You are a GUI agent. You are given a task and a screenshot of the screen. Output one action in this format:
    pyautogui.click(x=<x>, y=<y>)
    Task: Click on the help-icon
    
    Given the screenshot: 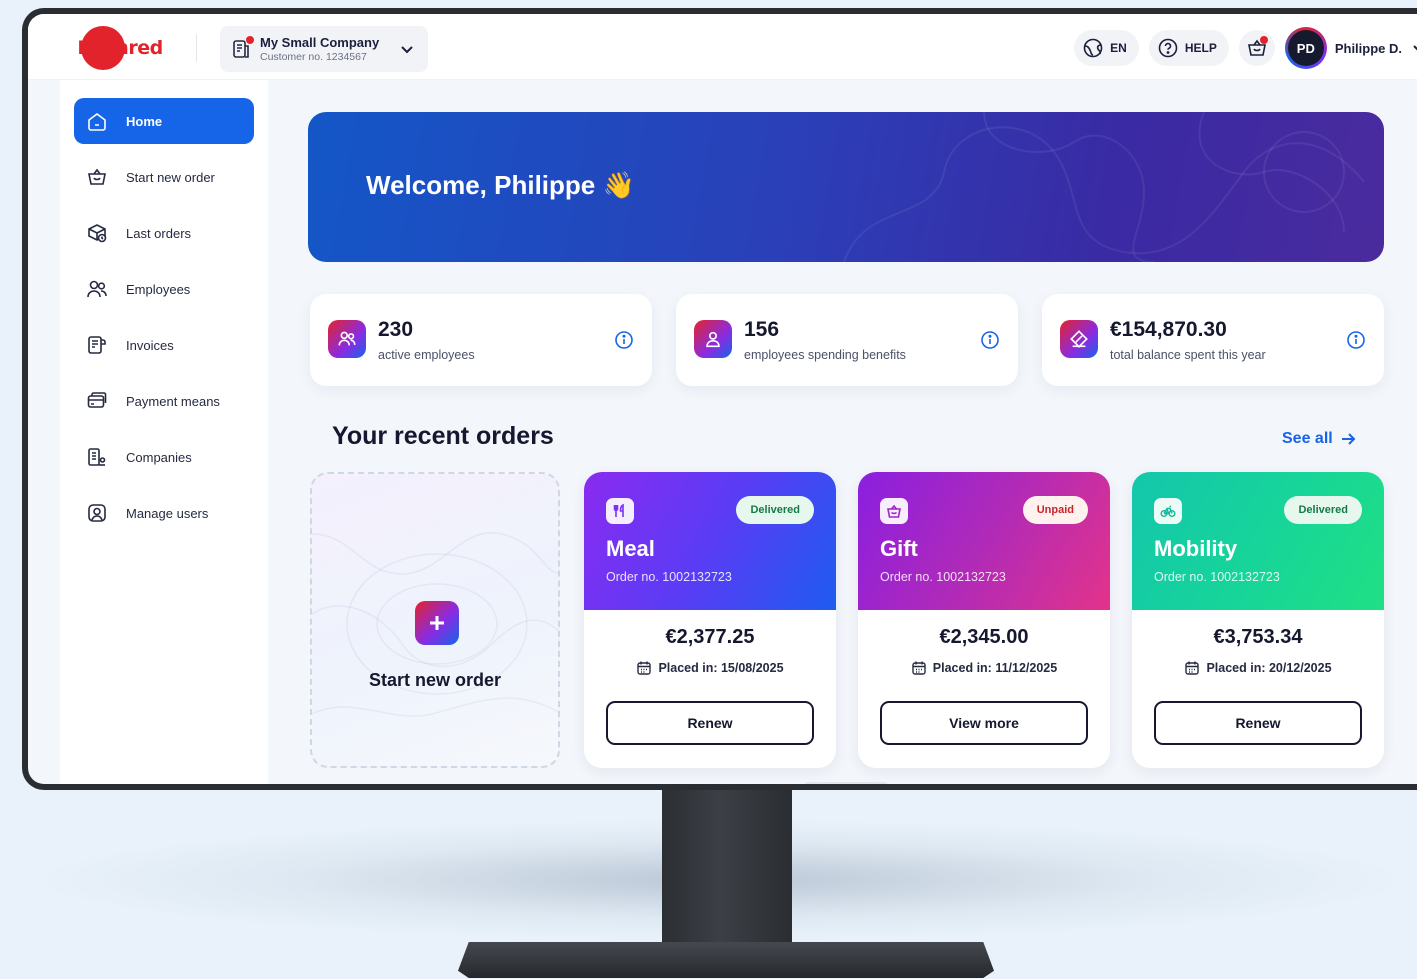 What is the action you would take?
    pyautogui.click(x=1168, y=48)
    